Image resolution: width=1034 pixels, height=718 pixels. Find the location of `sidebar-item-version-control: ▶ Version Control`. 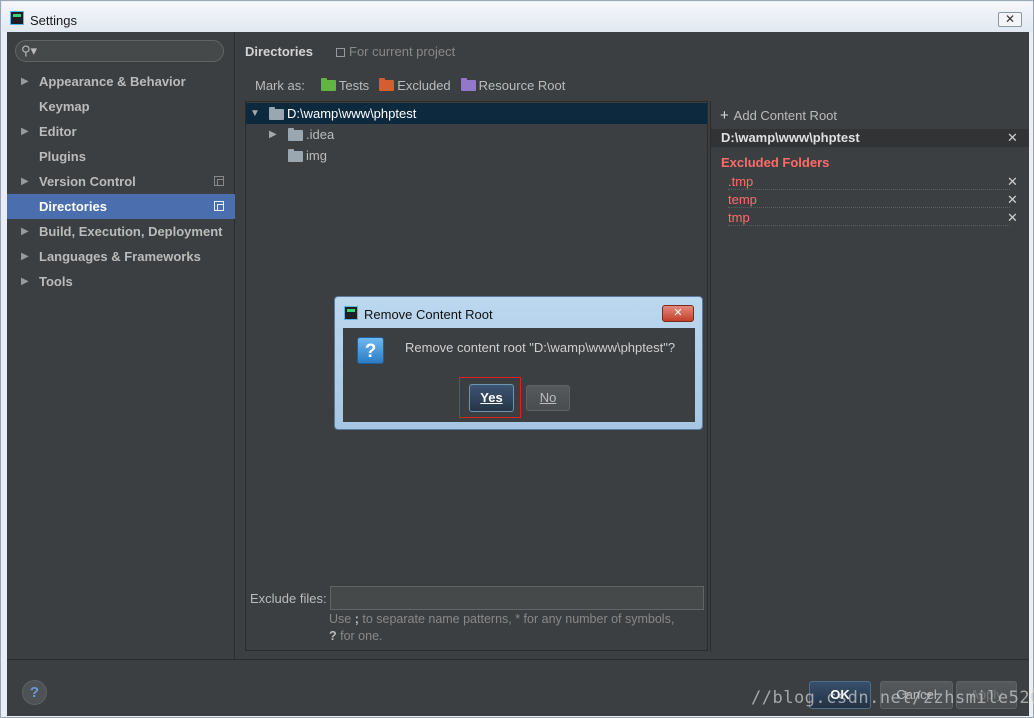

sidebar-item-version-control: ▶ Version Control is located at coordinates (121, 181).